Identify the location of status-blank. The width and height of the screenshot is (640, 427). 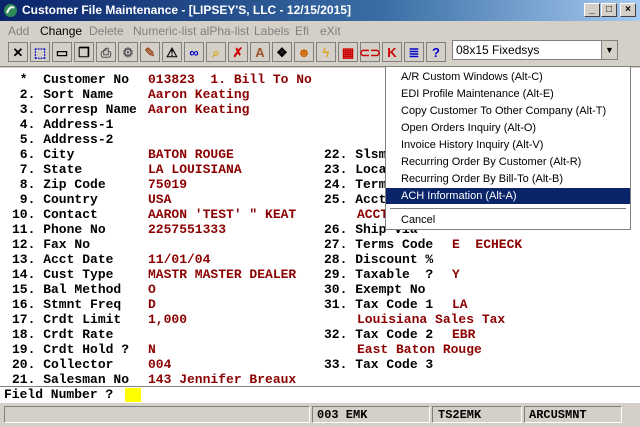
(157, 414).